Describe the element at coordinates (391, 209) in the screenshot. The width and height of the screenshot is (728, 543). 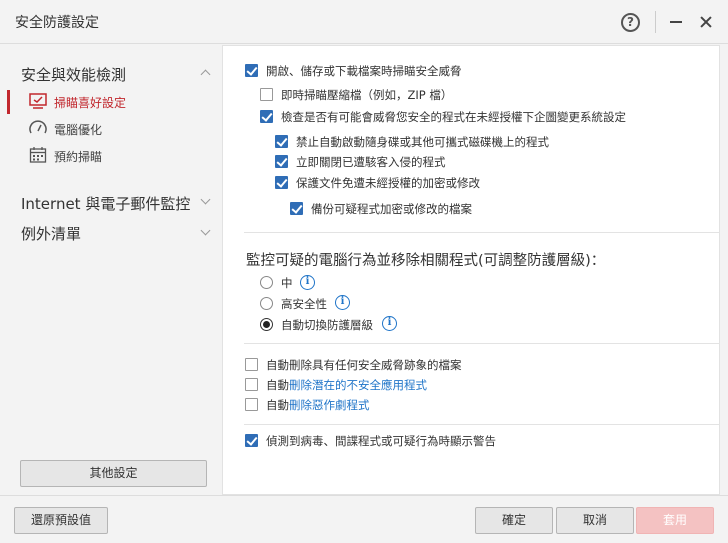
I see `option-label: 備份可疑程式加密或修改的檔案` at that location.